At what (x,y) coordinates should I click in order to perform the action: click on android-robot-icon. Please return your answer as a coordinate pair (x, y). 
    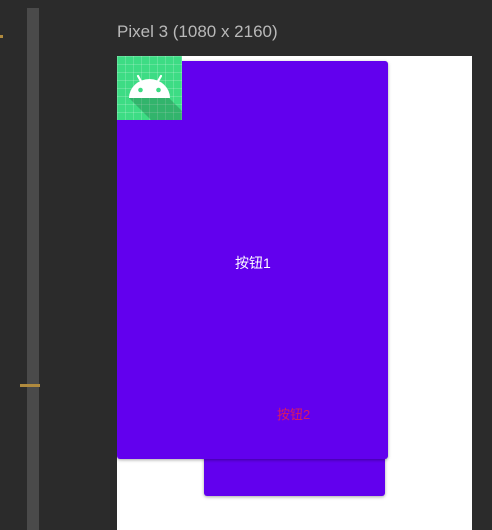
    Looking at the image, I should click on (155, 97).